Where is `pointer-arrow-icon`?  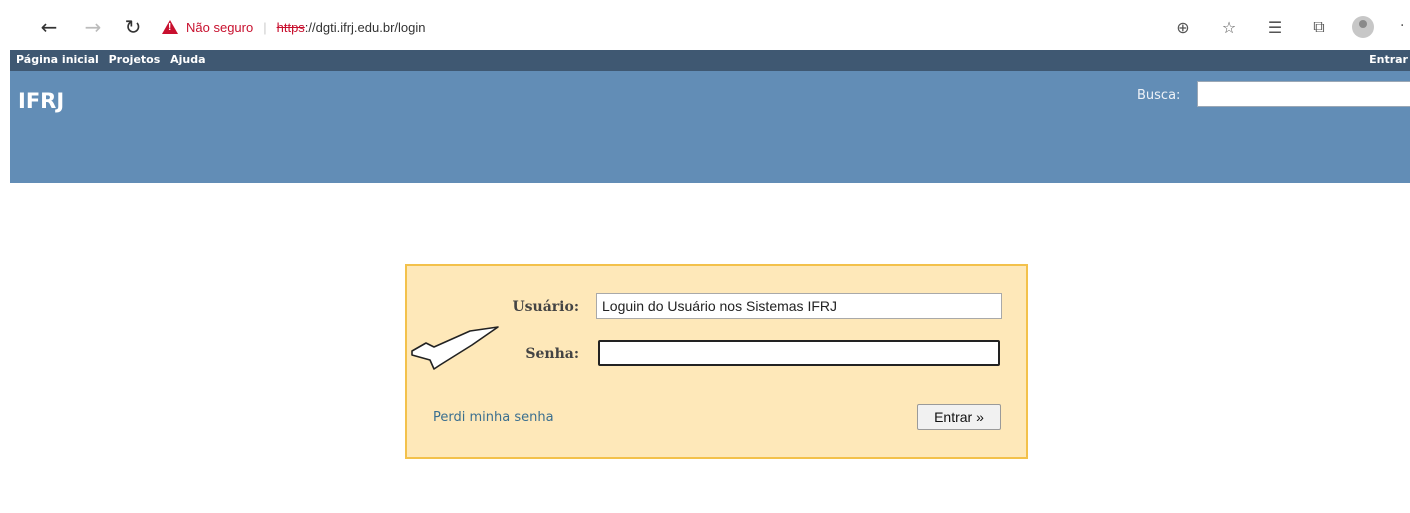
pointer-arrow-icon is located at coordinates (455, 348).